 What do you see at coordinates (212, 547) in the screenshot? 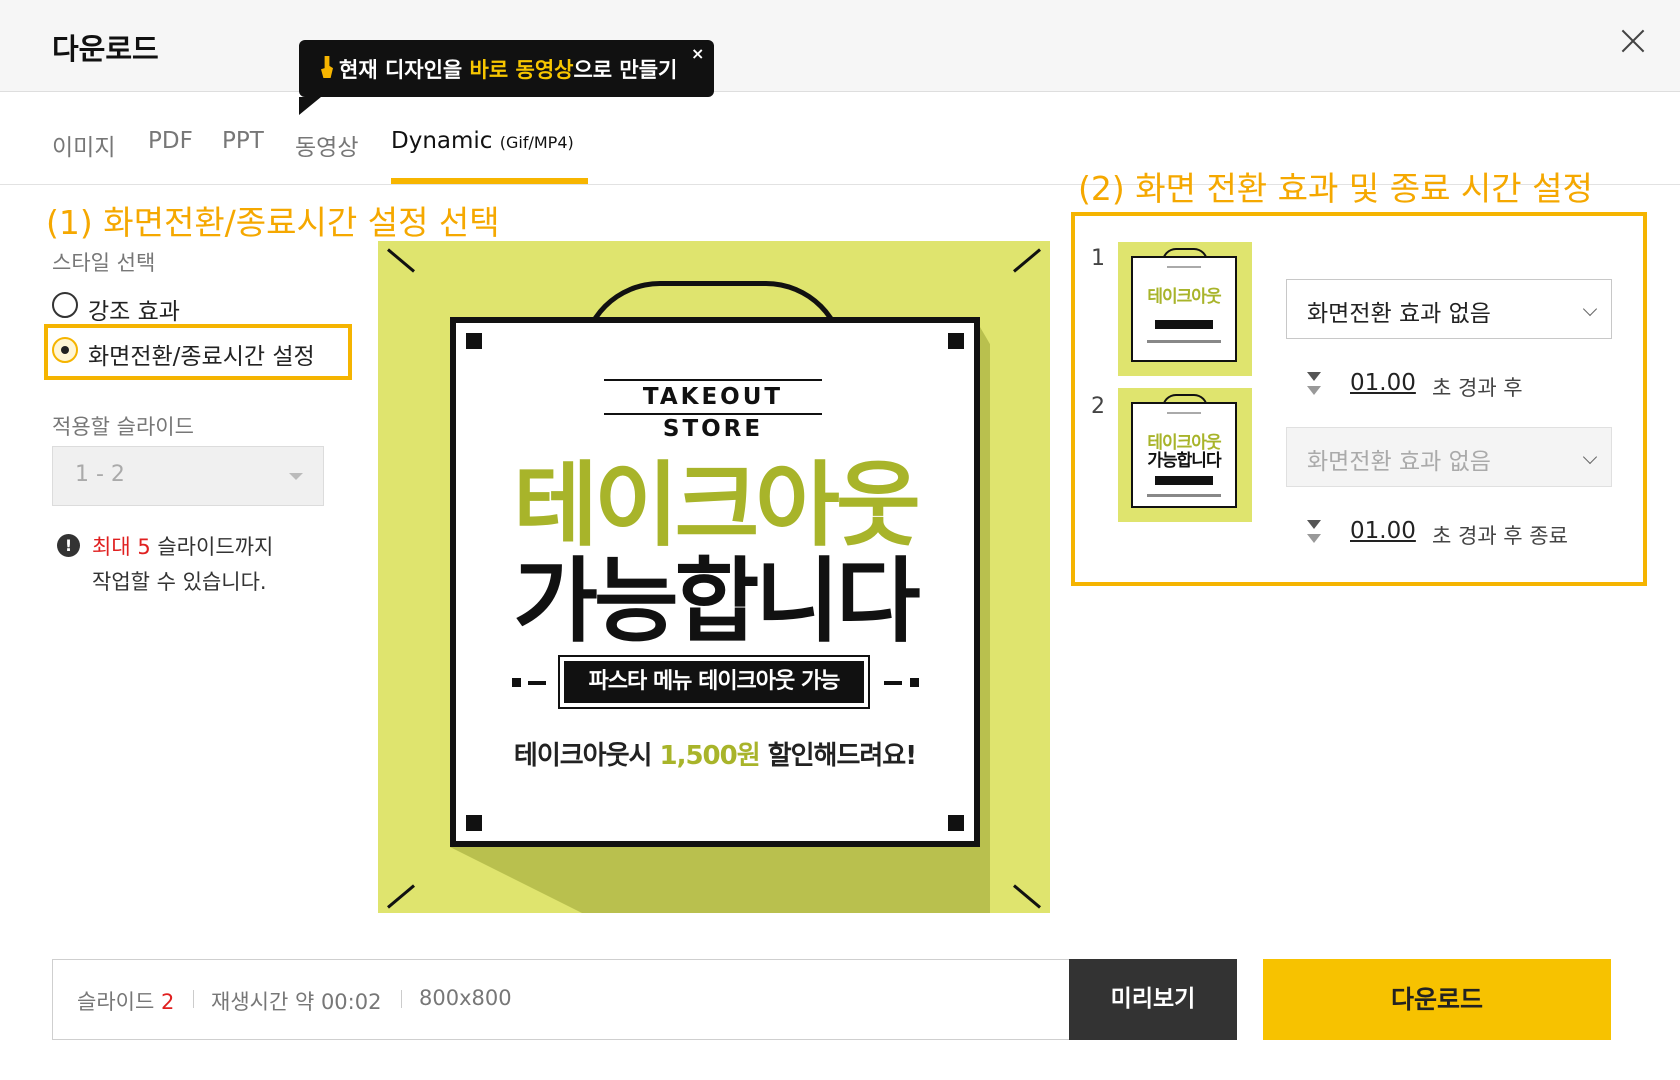
I see `notice-line1: 슬라이드까지` at bounding box center [212, 547].